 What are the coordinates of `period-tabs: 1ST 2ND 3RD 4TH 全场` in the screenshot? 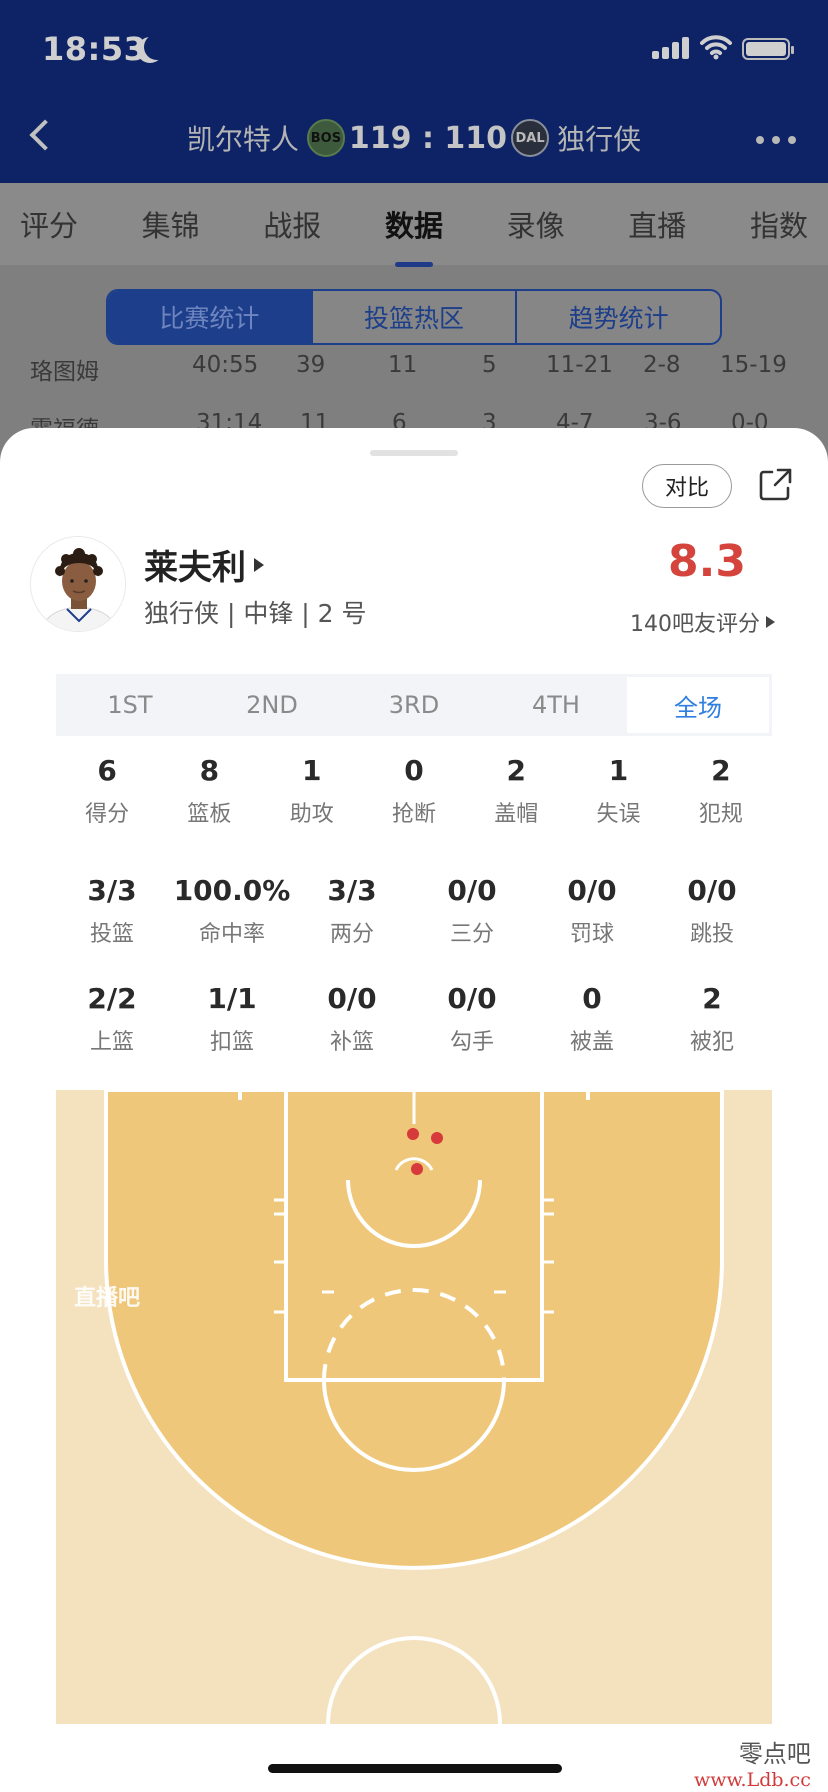 It's located at (414, 705).